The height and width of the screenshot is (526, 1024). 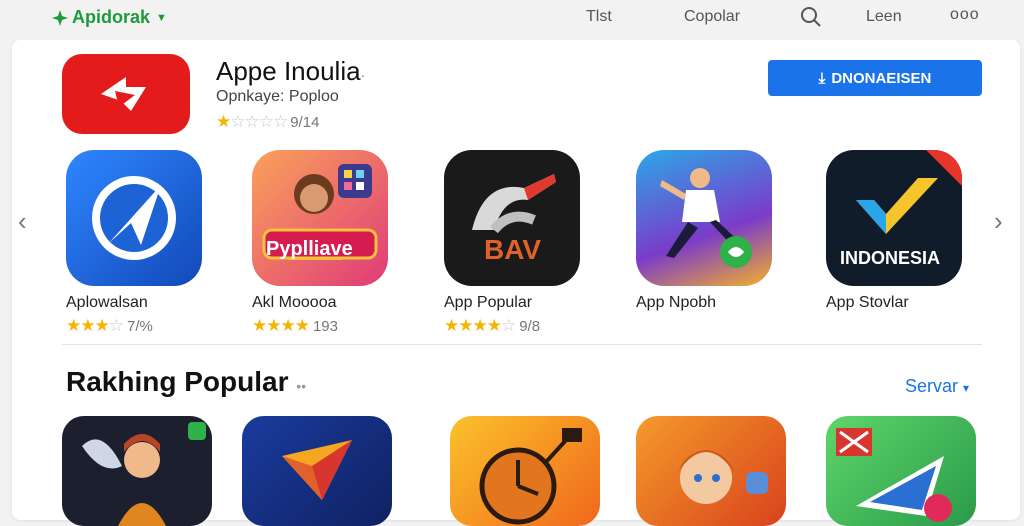 I want to click on section-badge-icon: ••, so click(x=301, y=386).